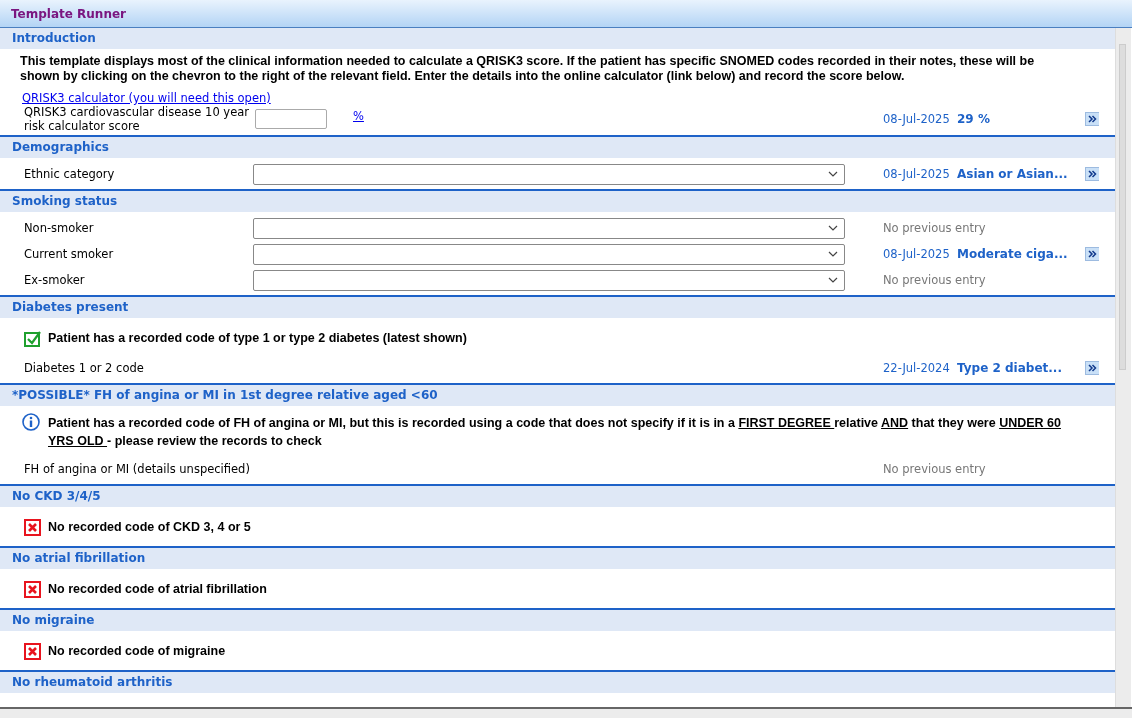  Describe the element at coordinates (557, 147) in the screenshot. I see `section-header: Demographics` at that location.